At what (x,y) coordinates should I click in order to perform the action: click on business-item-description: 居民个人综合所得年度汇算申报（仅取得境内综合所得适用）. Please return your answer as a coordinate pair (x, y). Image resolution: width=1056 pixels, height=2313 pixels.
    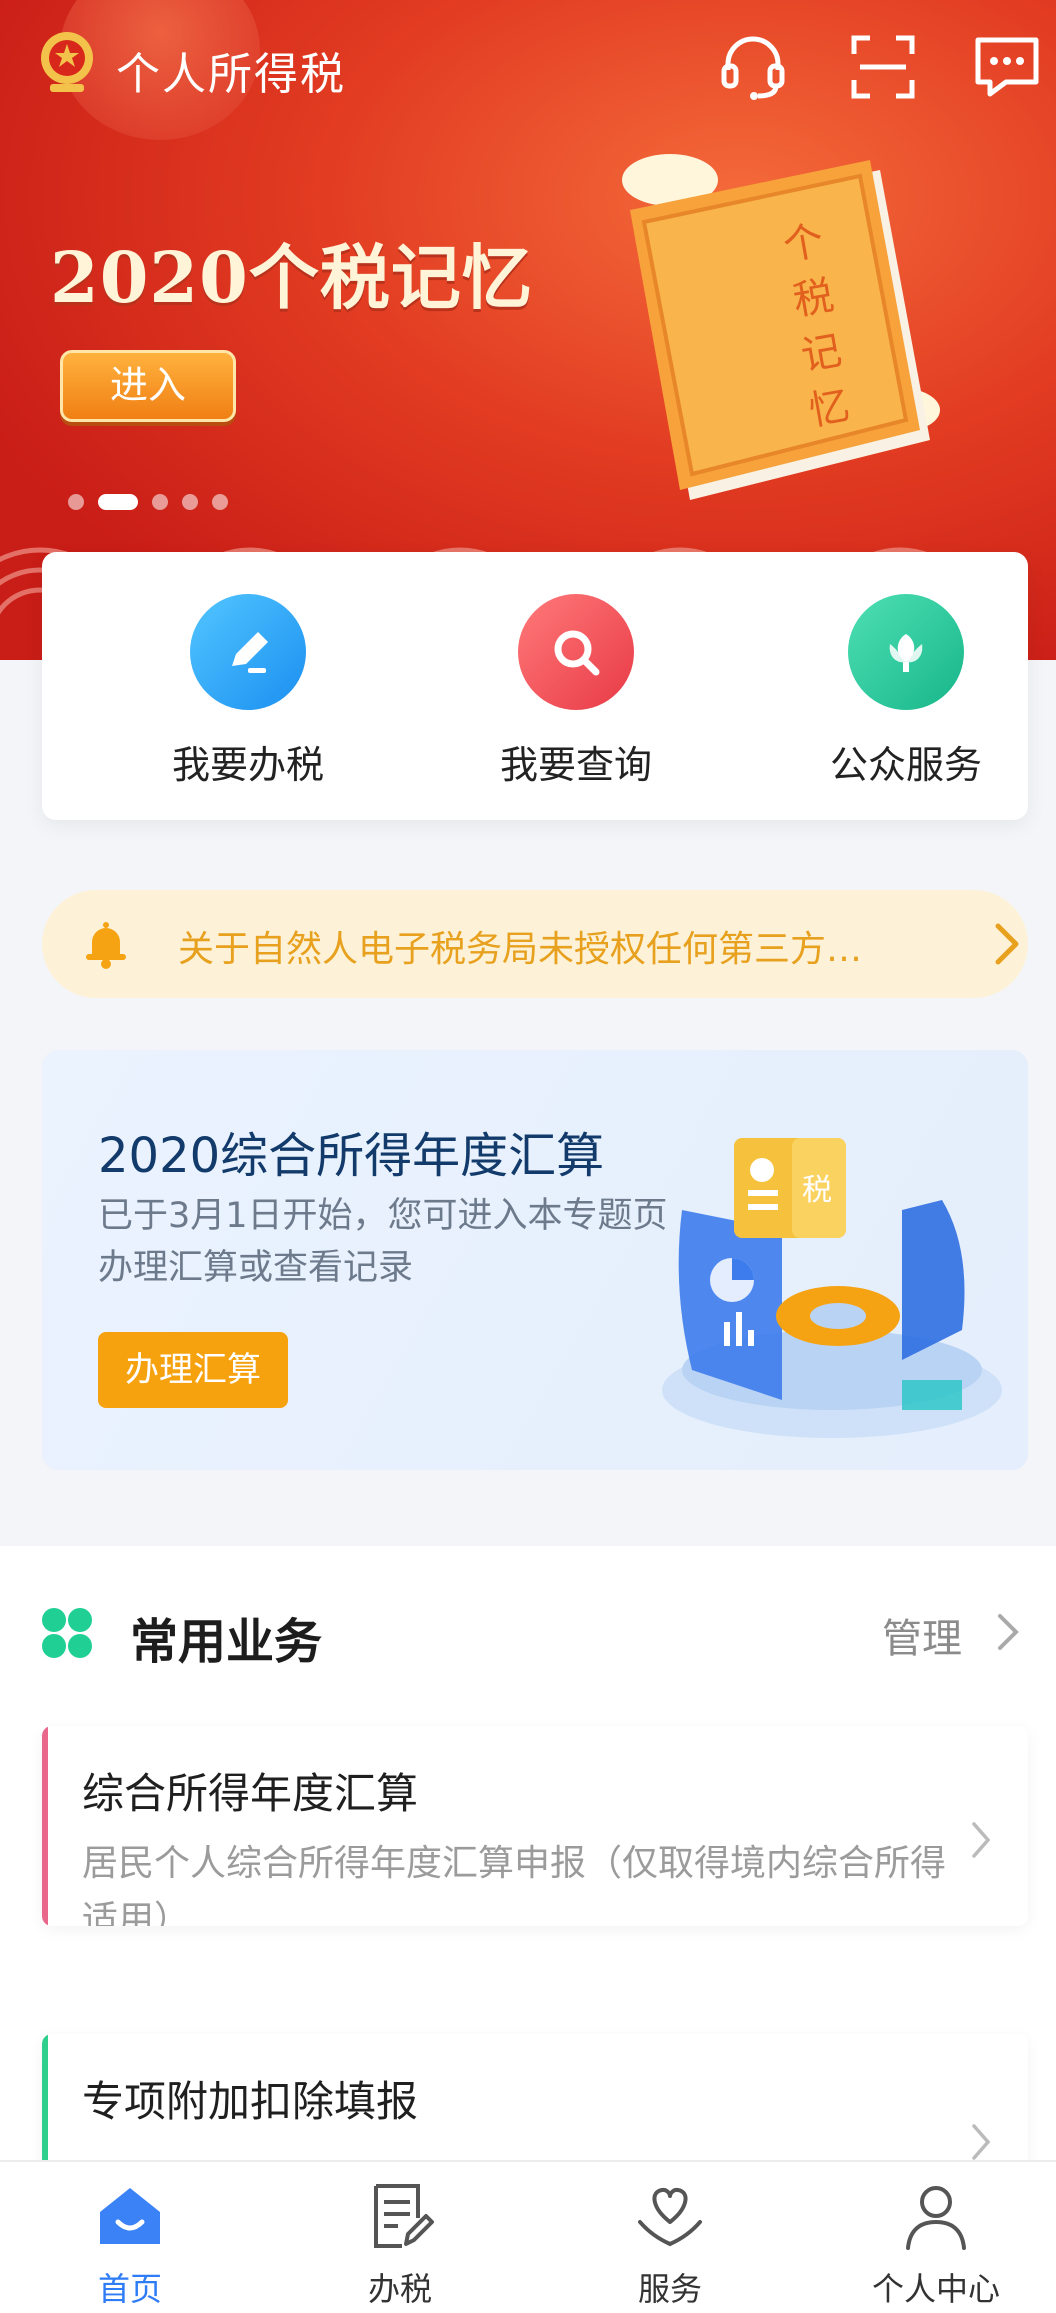
    Looking at the image, I should click on (514, 1884).